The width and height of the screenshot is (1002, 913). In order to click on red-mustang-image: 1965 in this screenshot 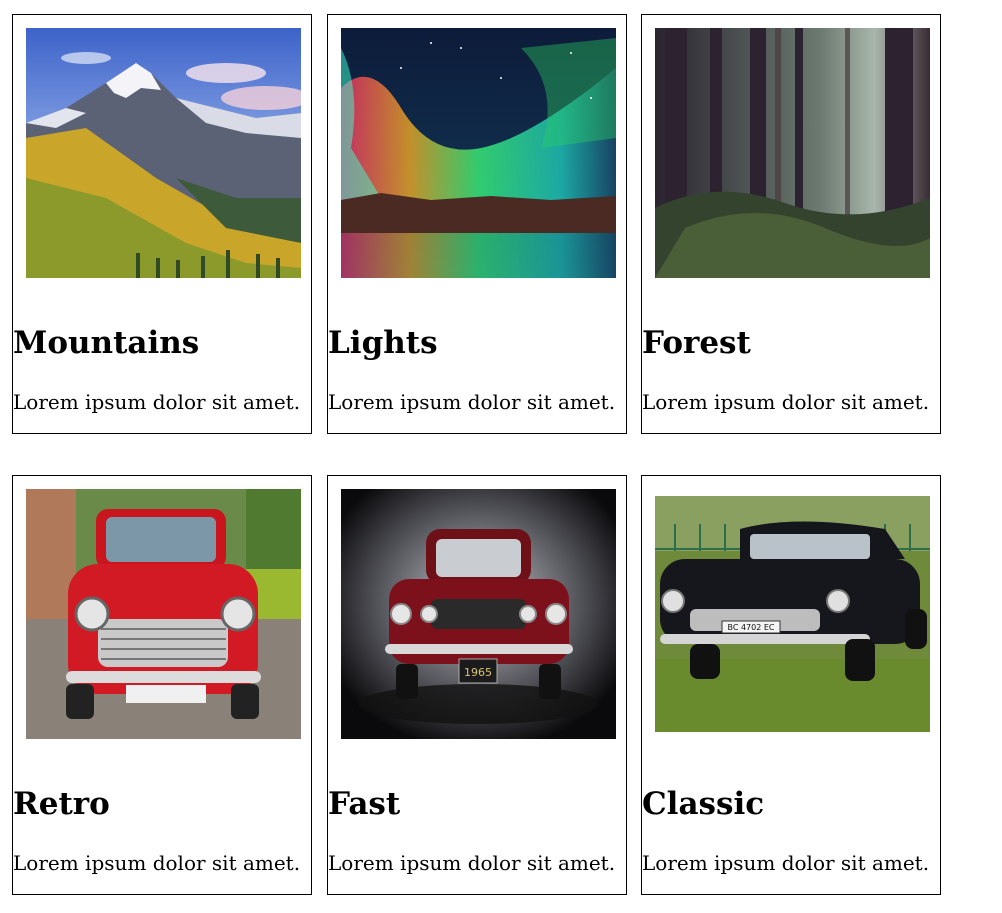, I will do `click(478, 614)`.